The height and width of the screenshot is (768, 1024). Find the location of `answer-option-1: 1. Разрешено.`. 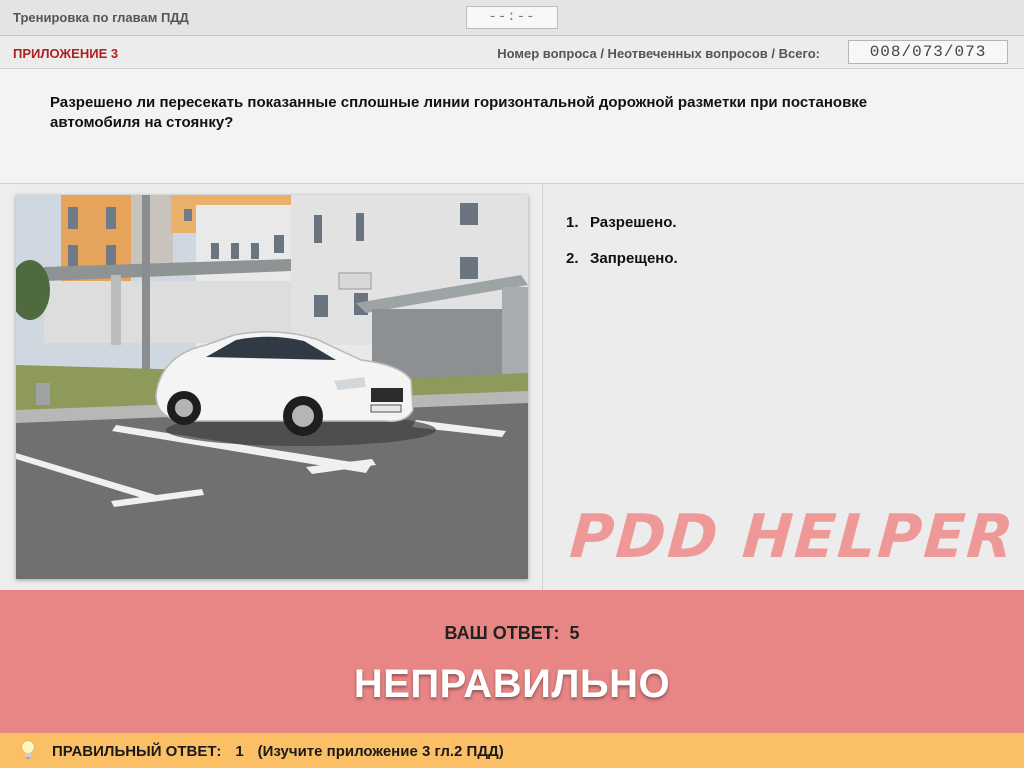

answer-option-1: 1. Разрешено. is located at coordinates (622, 222).